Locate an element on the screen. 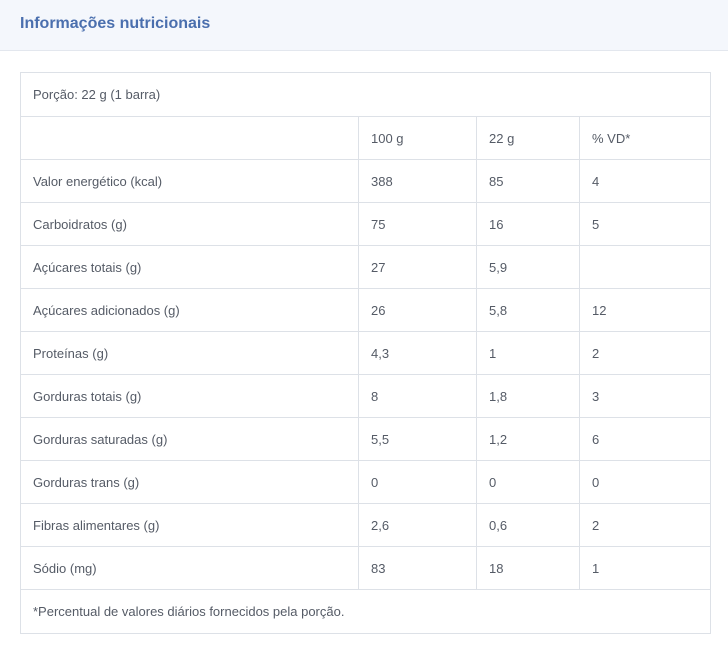 This screenshot has height=649, width=728. value-per-portion: 1,8 is located at coordinates (528, 396).